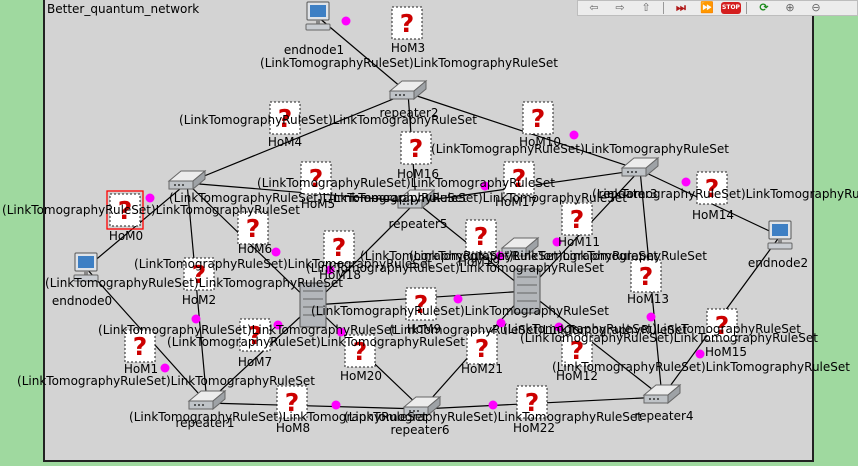 The image size is (858, 466). Describe the element at coordinates (285, 142) in the screenshot. I see `hom4-label: HoM4` at that location.